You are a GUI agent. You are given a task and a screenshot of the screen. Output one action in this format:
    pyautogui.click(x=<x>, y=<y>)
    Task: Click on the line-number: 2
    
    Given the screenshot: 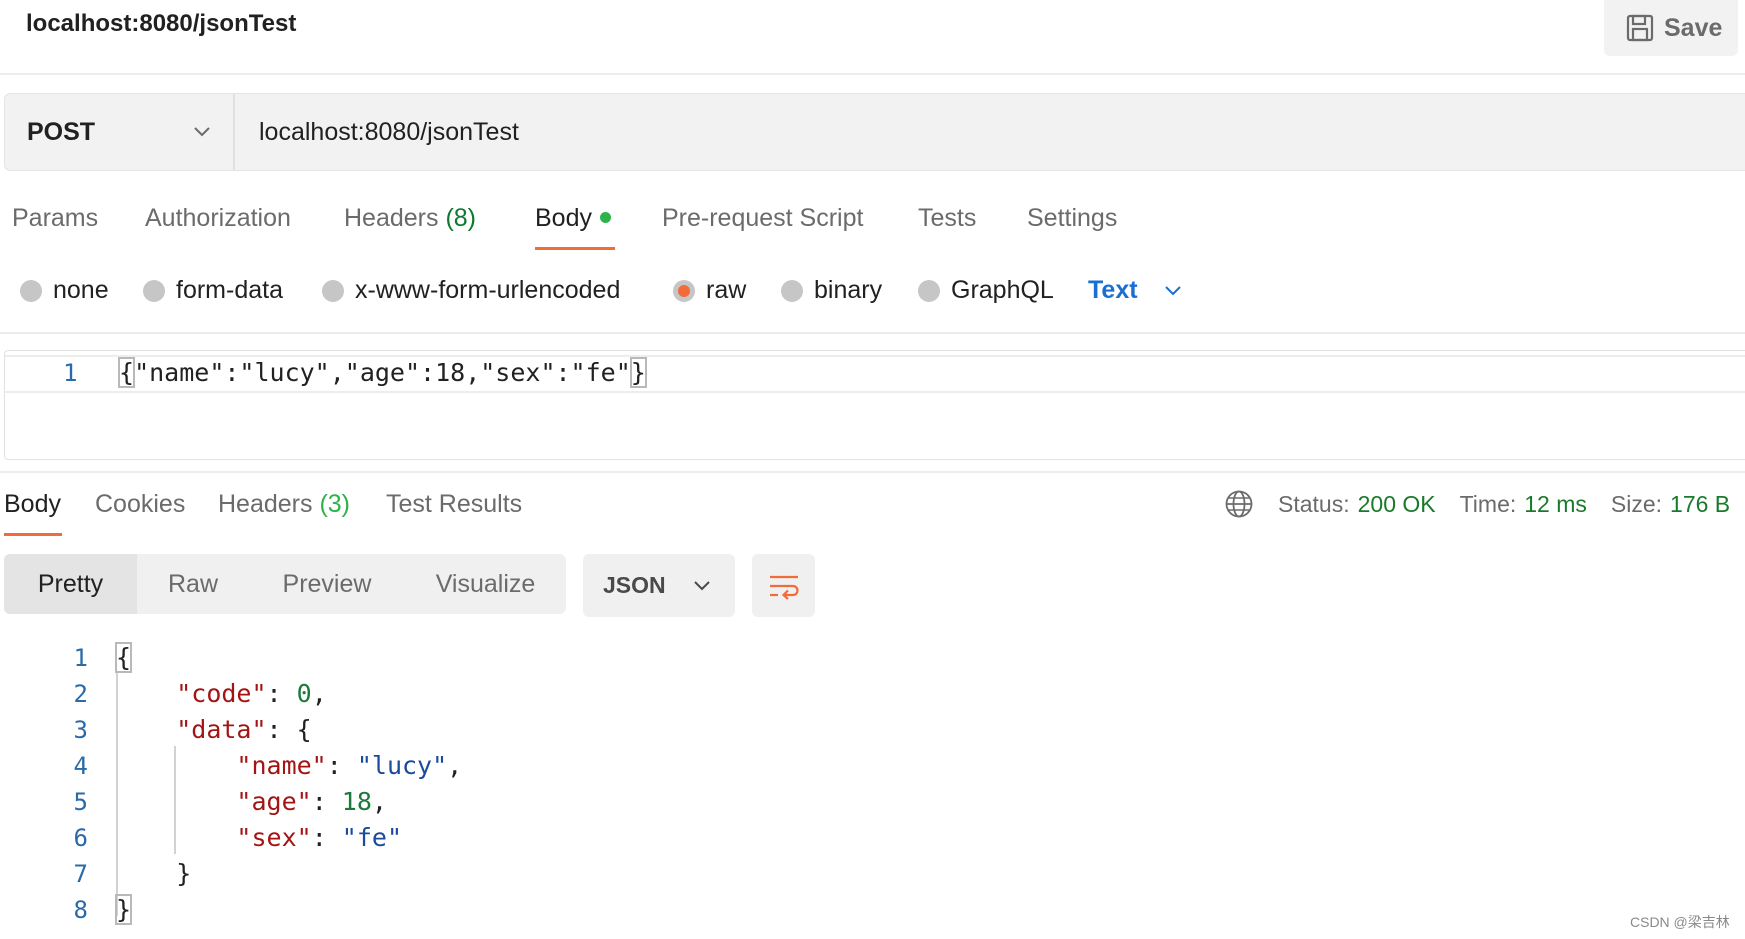 What is the action you would take?
    pyautogui.click(x=80, y=694)
    